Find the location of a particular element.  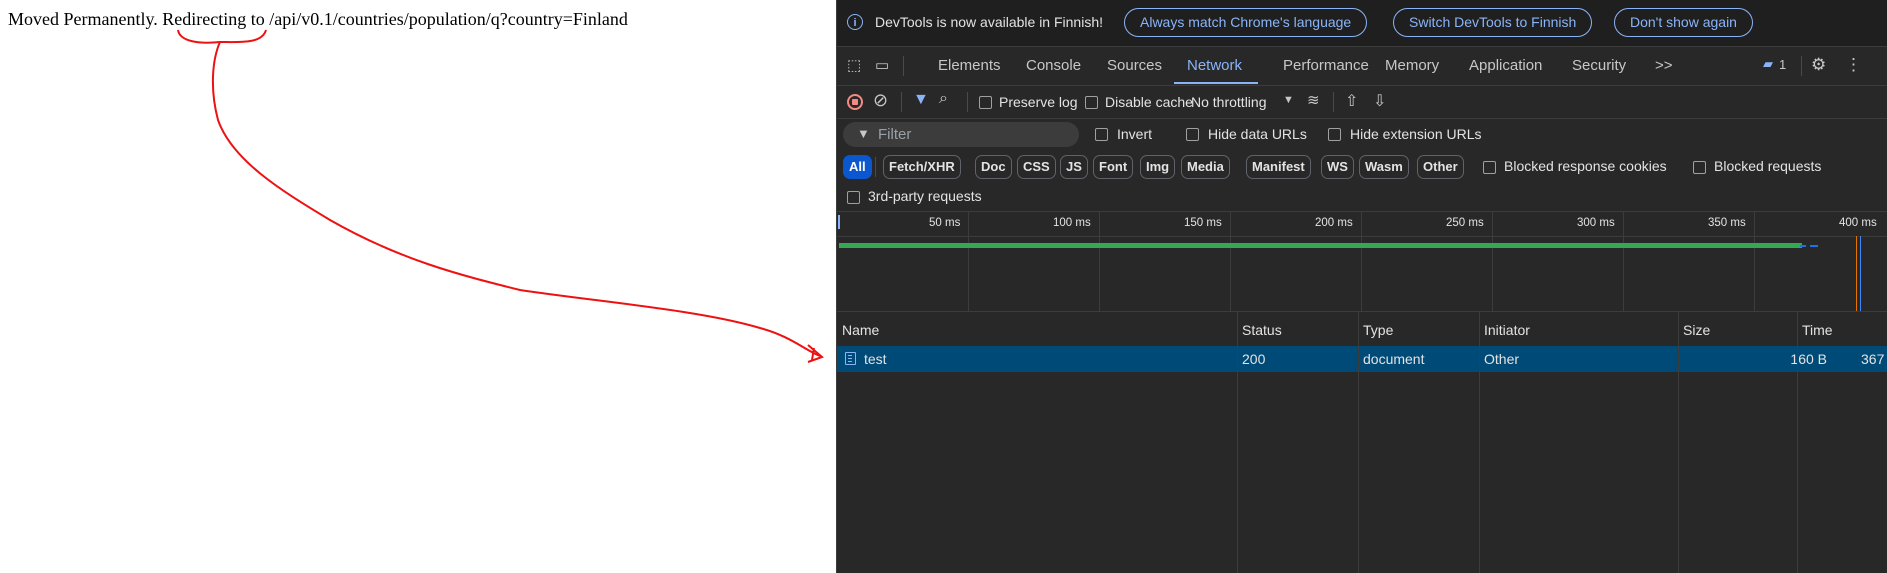

disable-cache-checkbox is located at coordinates (1091, 102).